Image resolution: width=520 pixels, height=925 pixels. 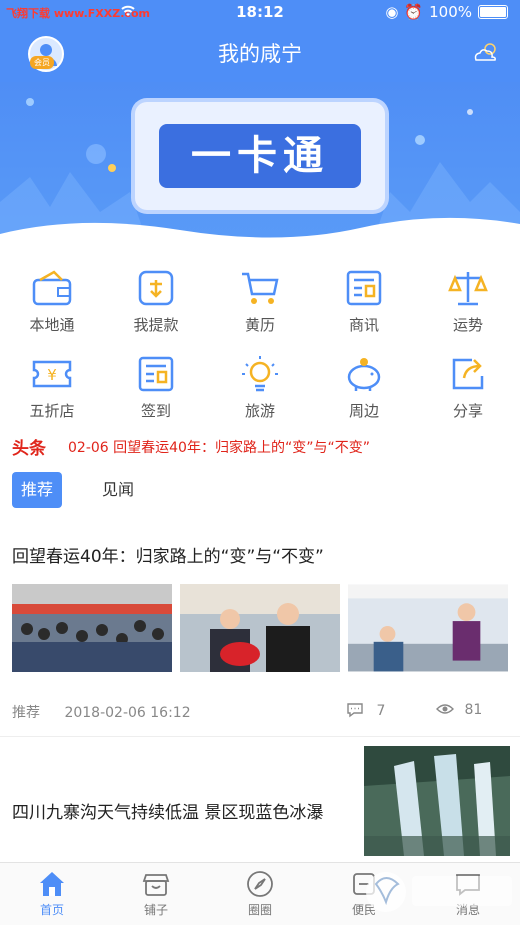 I want to click on grid-label: 分享, so click(x=467, y=411).